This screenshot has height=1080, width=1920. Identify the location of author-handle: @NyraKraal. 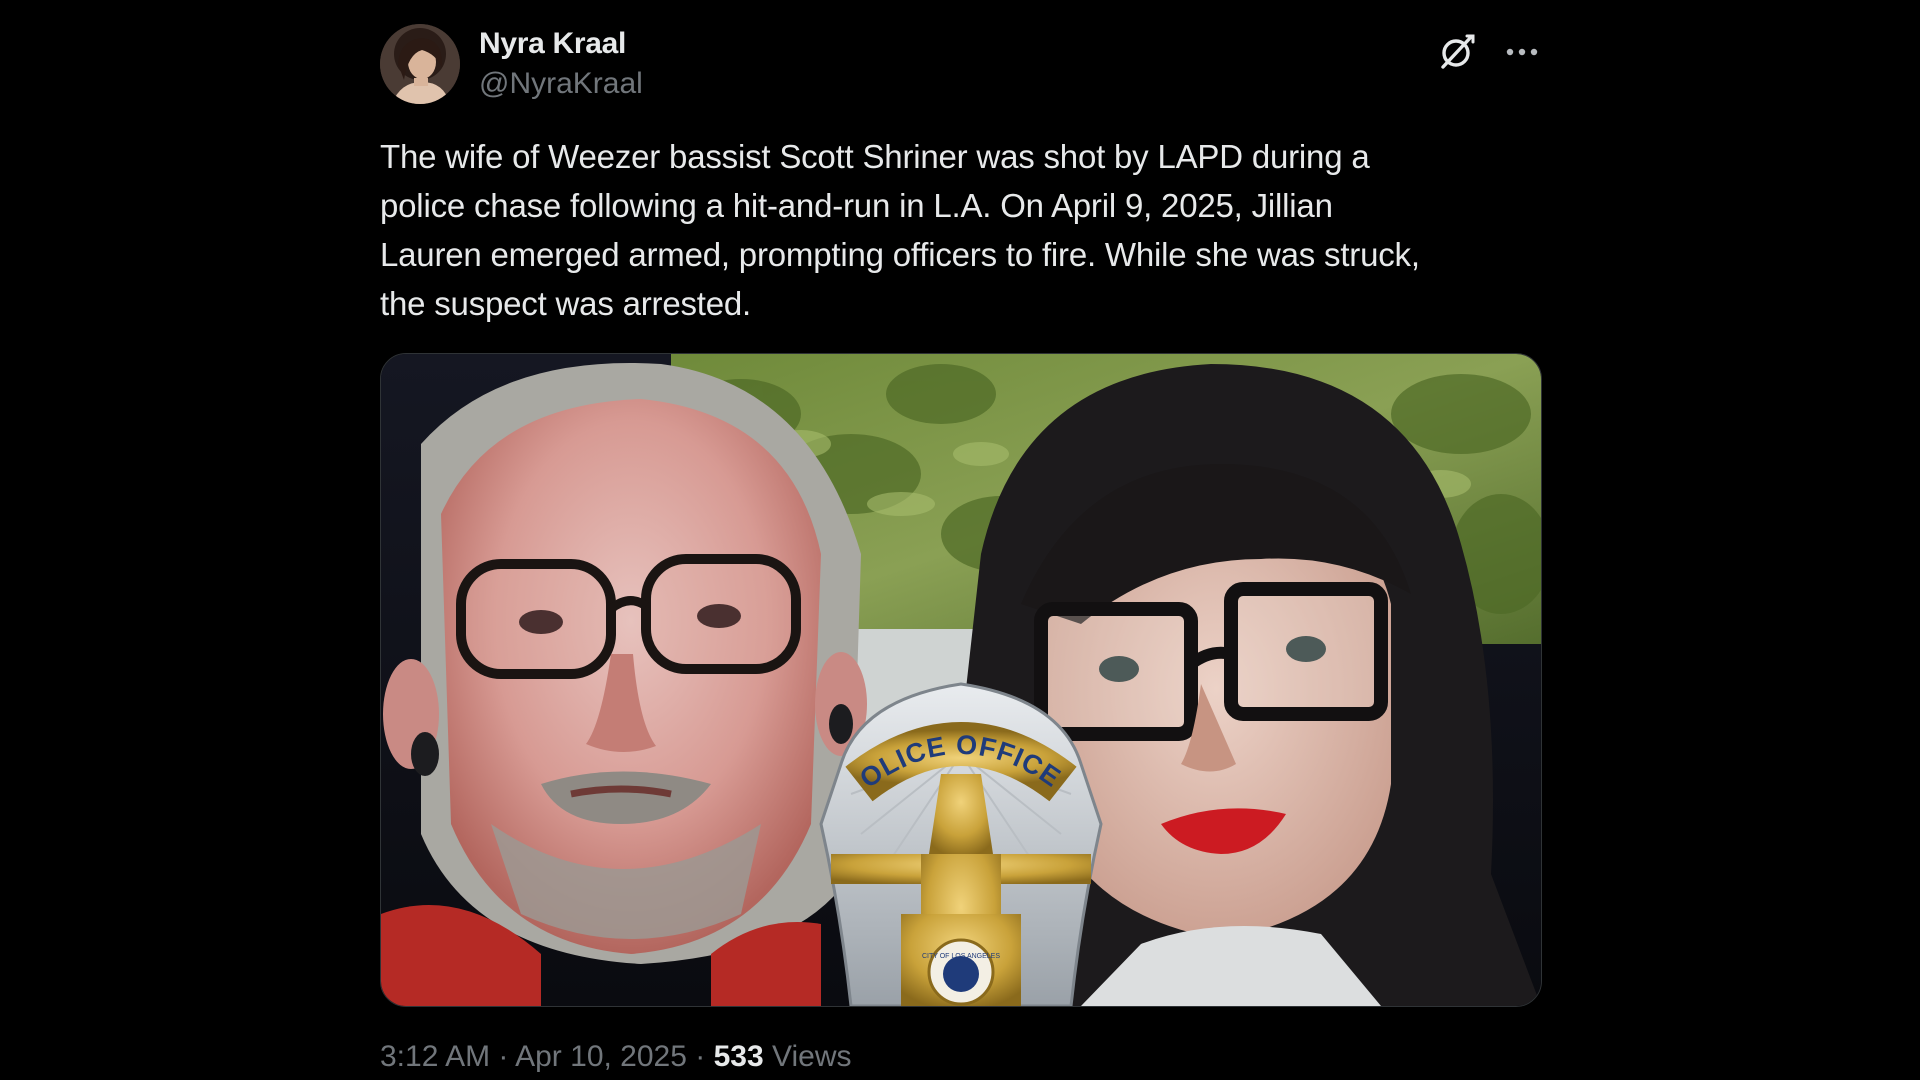
(561, 84).